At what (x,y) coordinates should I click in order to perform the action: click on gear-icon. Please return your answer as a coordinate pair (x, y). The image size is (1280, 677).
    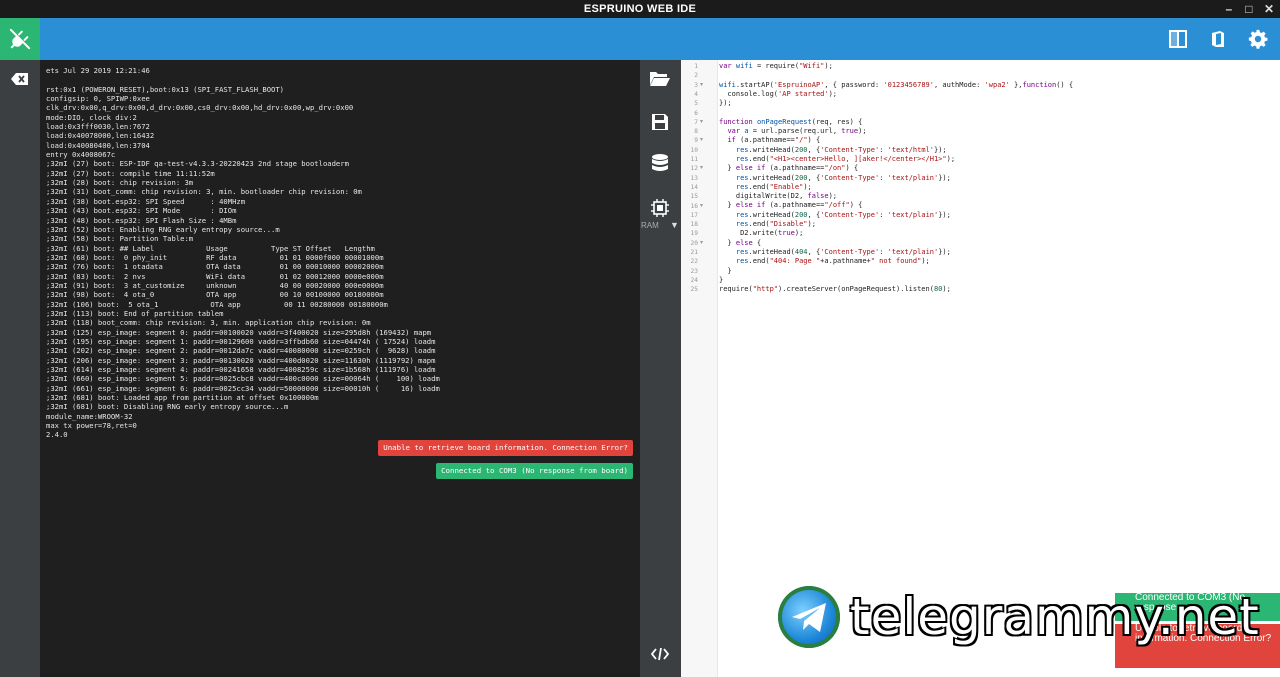
    Looking at the image, I should click on (1258, 39).